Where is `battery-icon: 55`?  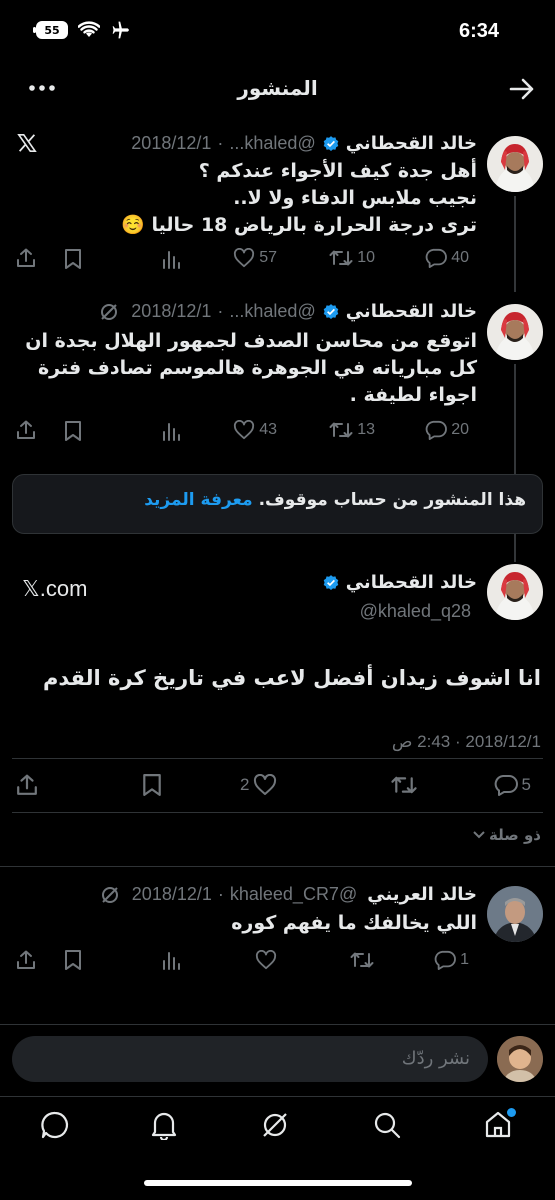 battery-icon: 55 is located at coordinates (50, 30).